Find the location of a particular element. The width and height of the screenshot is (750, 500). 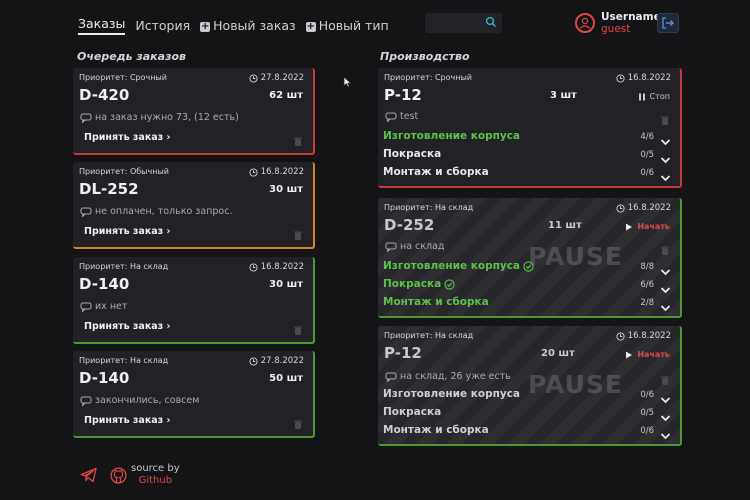

stage-name: Покраска is located at coordinates (412, 284).